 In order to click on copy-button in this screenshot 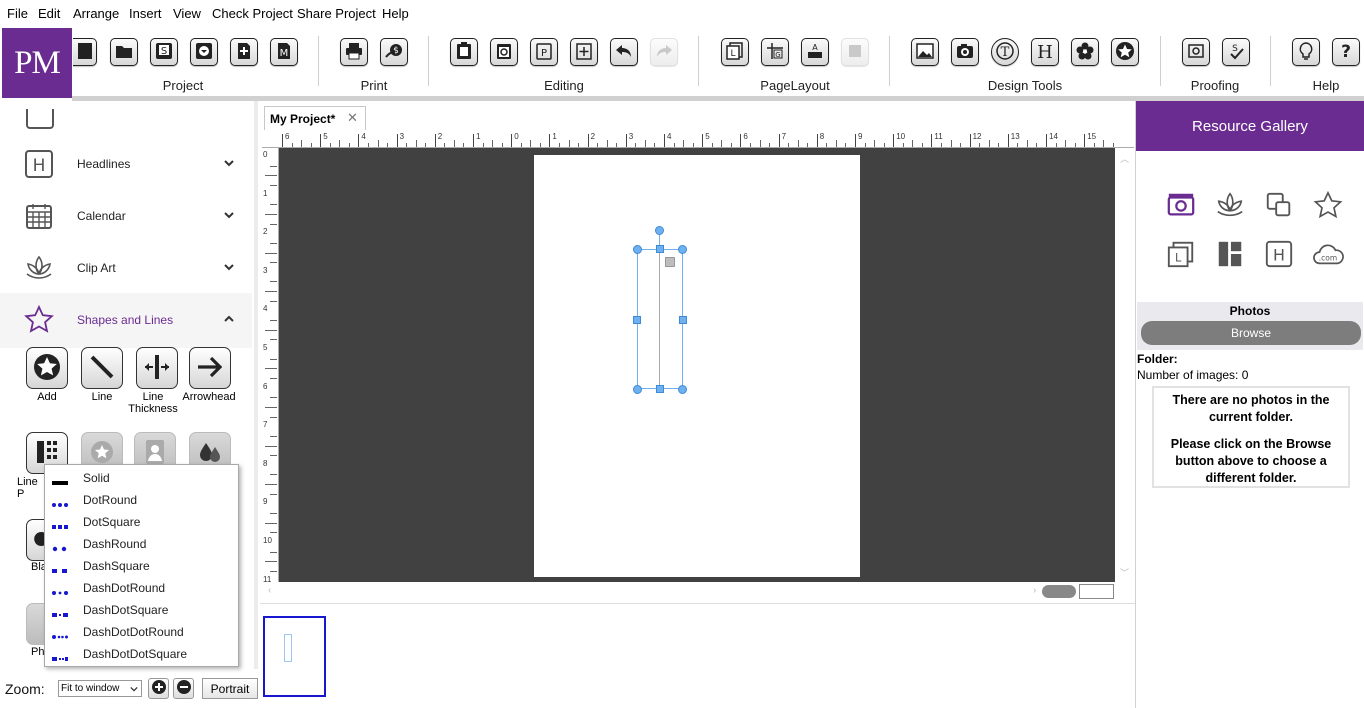, I will do `click(504, 52)`.